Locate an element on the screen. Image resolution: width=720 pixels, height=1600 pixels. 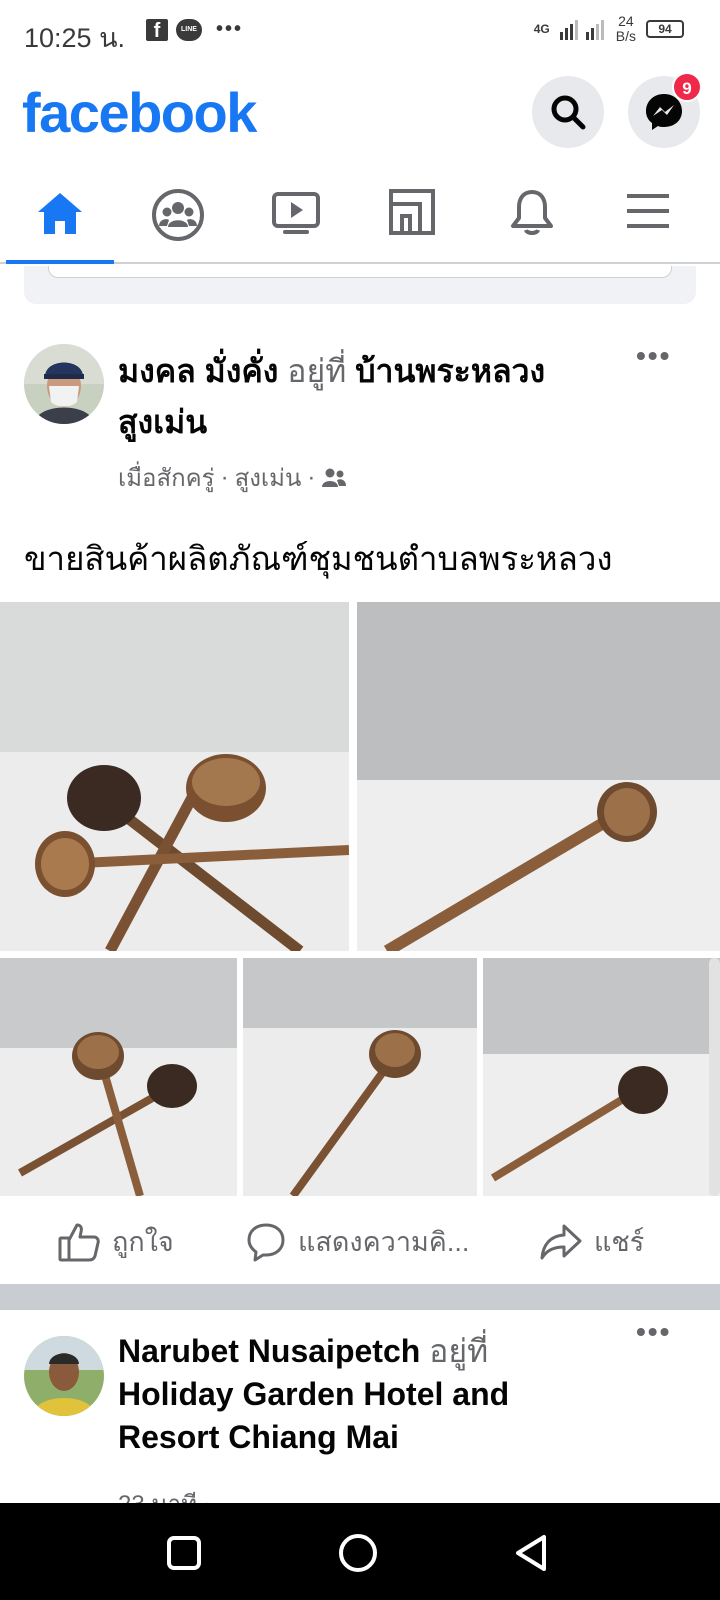
signal-icon is located at coordinates (581, 30).